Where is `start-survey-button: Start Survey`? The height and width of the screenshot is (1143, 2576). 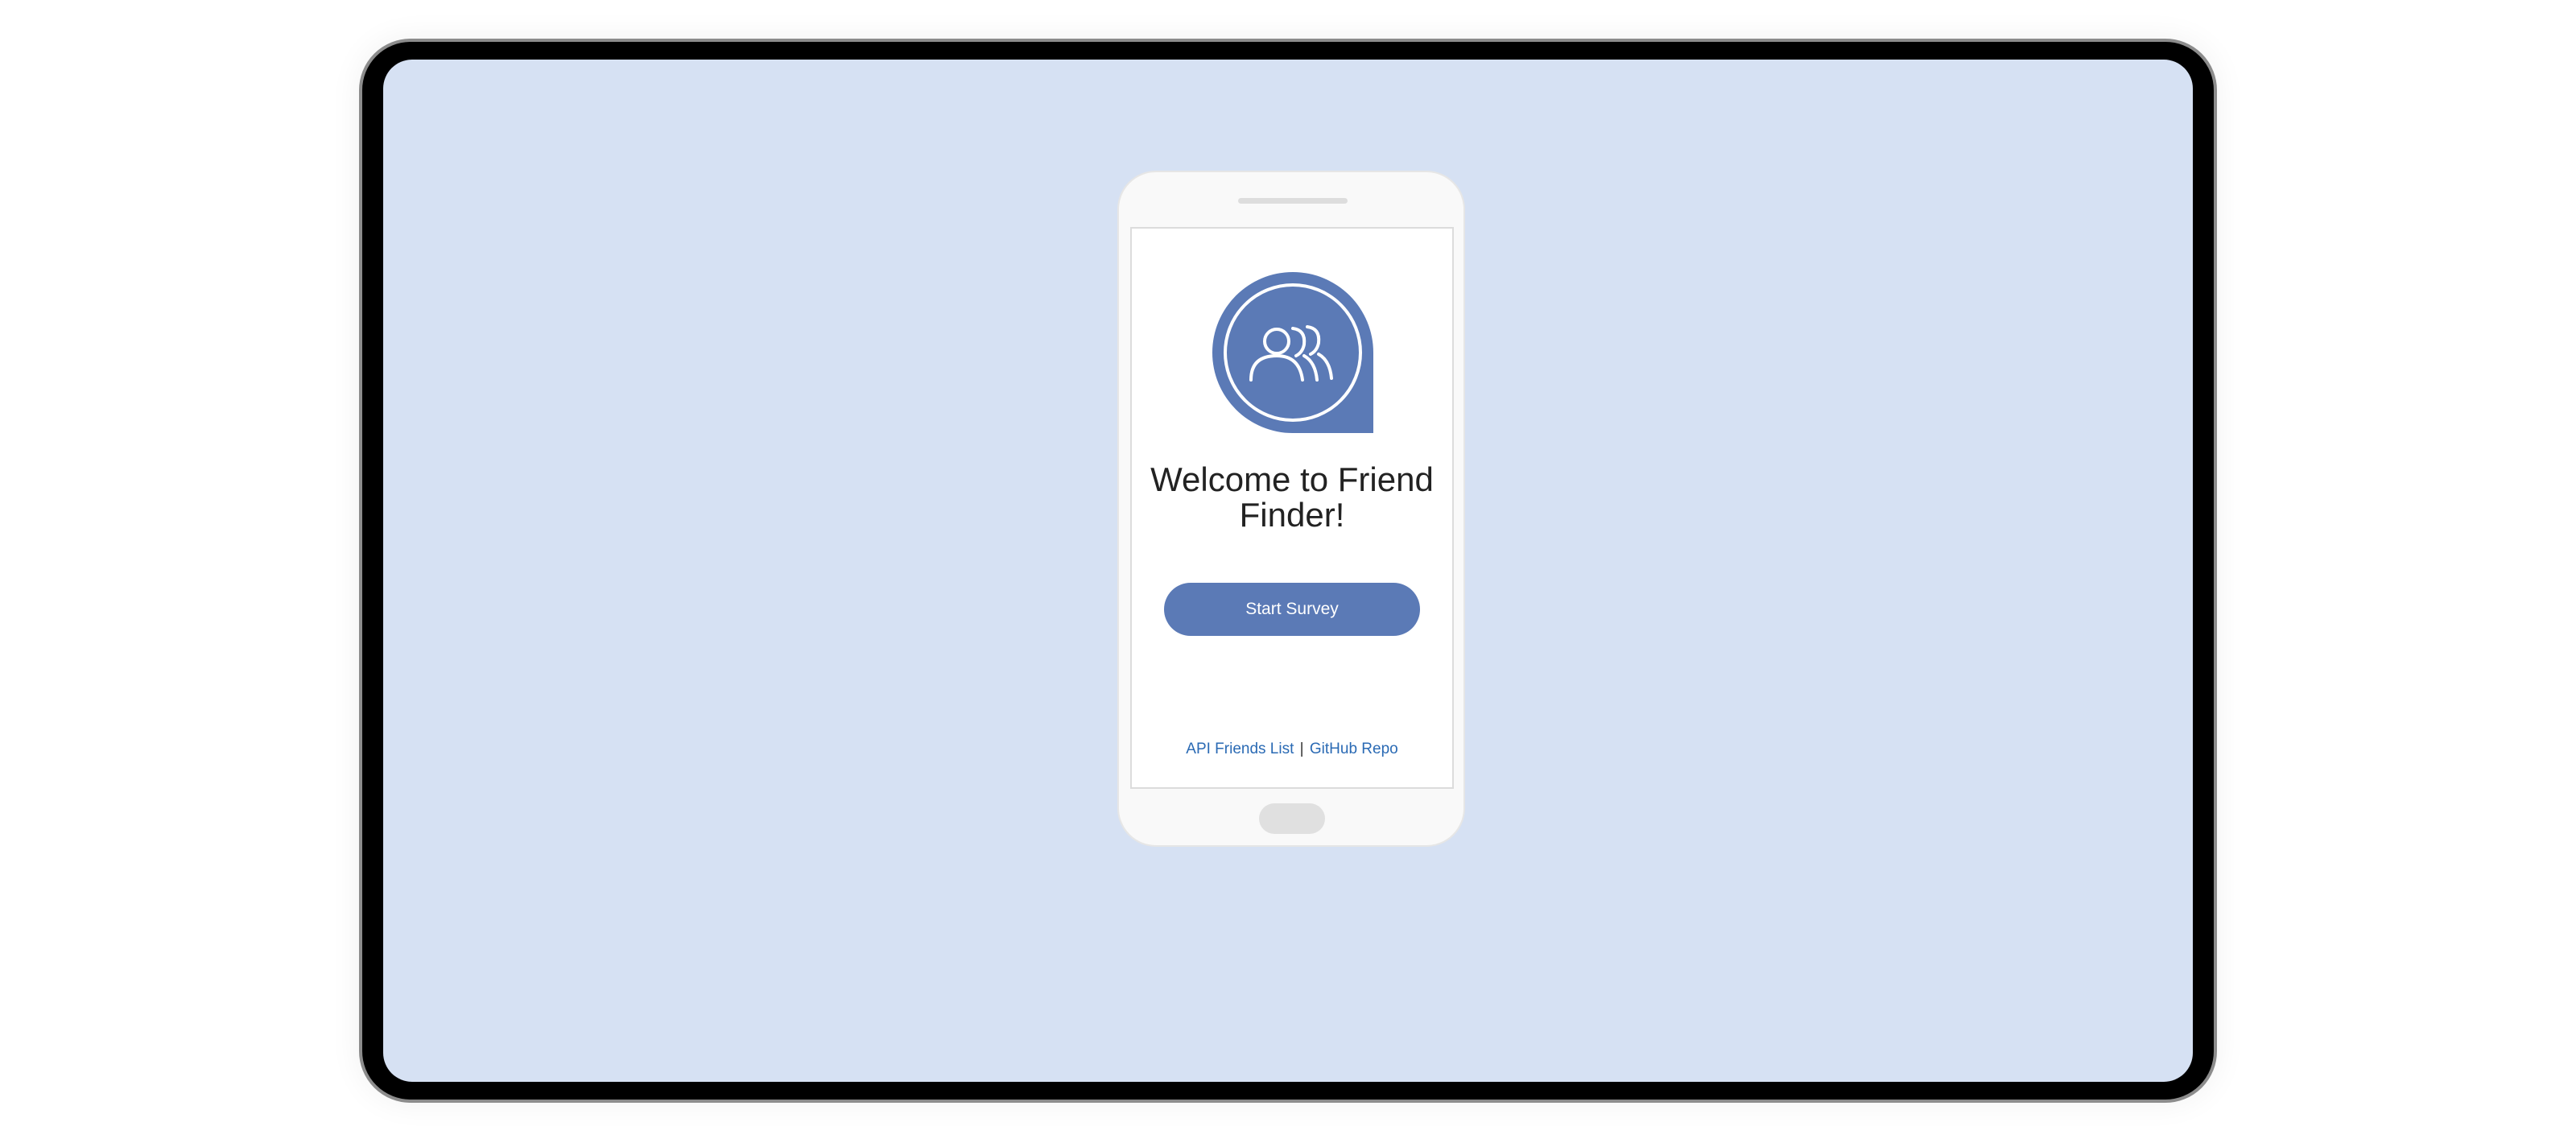 start-survey-button: Start Survey is located at coordinates (1292, 609).